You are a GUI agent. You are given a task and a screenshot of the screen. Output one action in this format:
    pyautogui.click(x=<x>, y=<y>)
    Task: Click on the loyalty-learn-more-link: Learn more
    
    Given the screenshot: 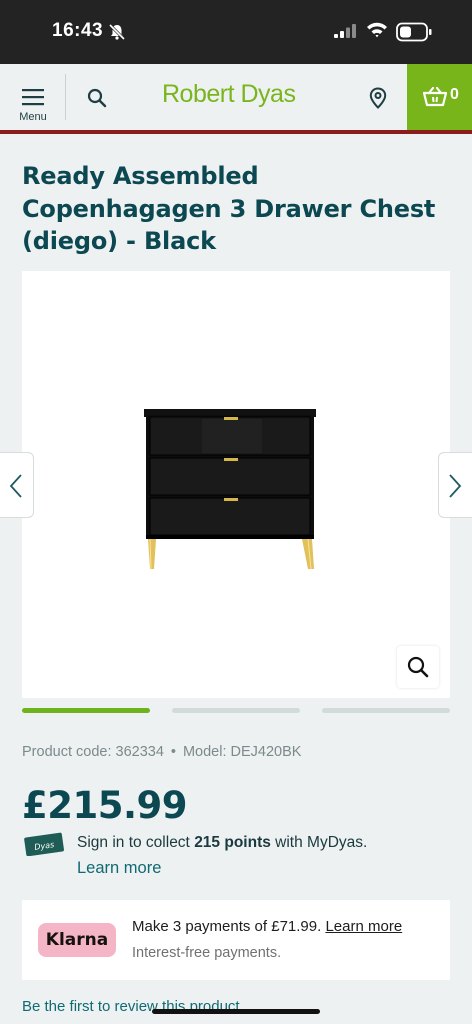 What is the action you would take?
    pyautogui.click(x=119, y=868)
    